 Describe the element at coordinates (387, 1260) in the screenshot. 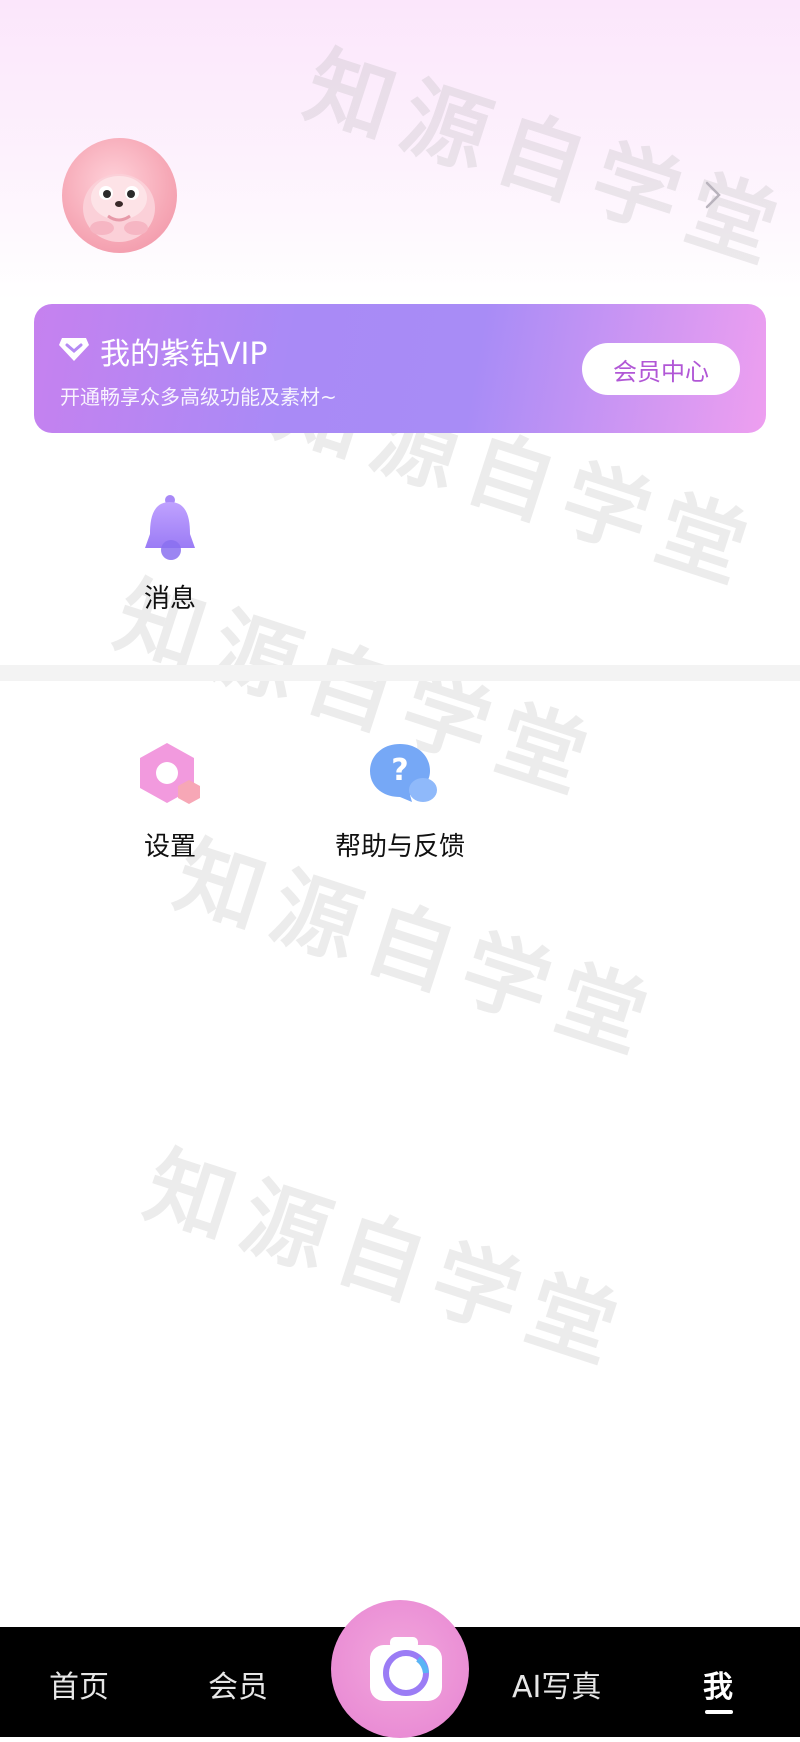

I see `watermark: 知源自学堂` at that location.